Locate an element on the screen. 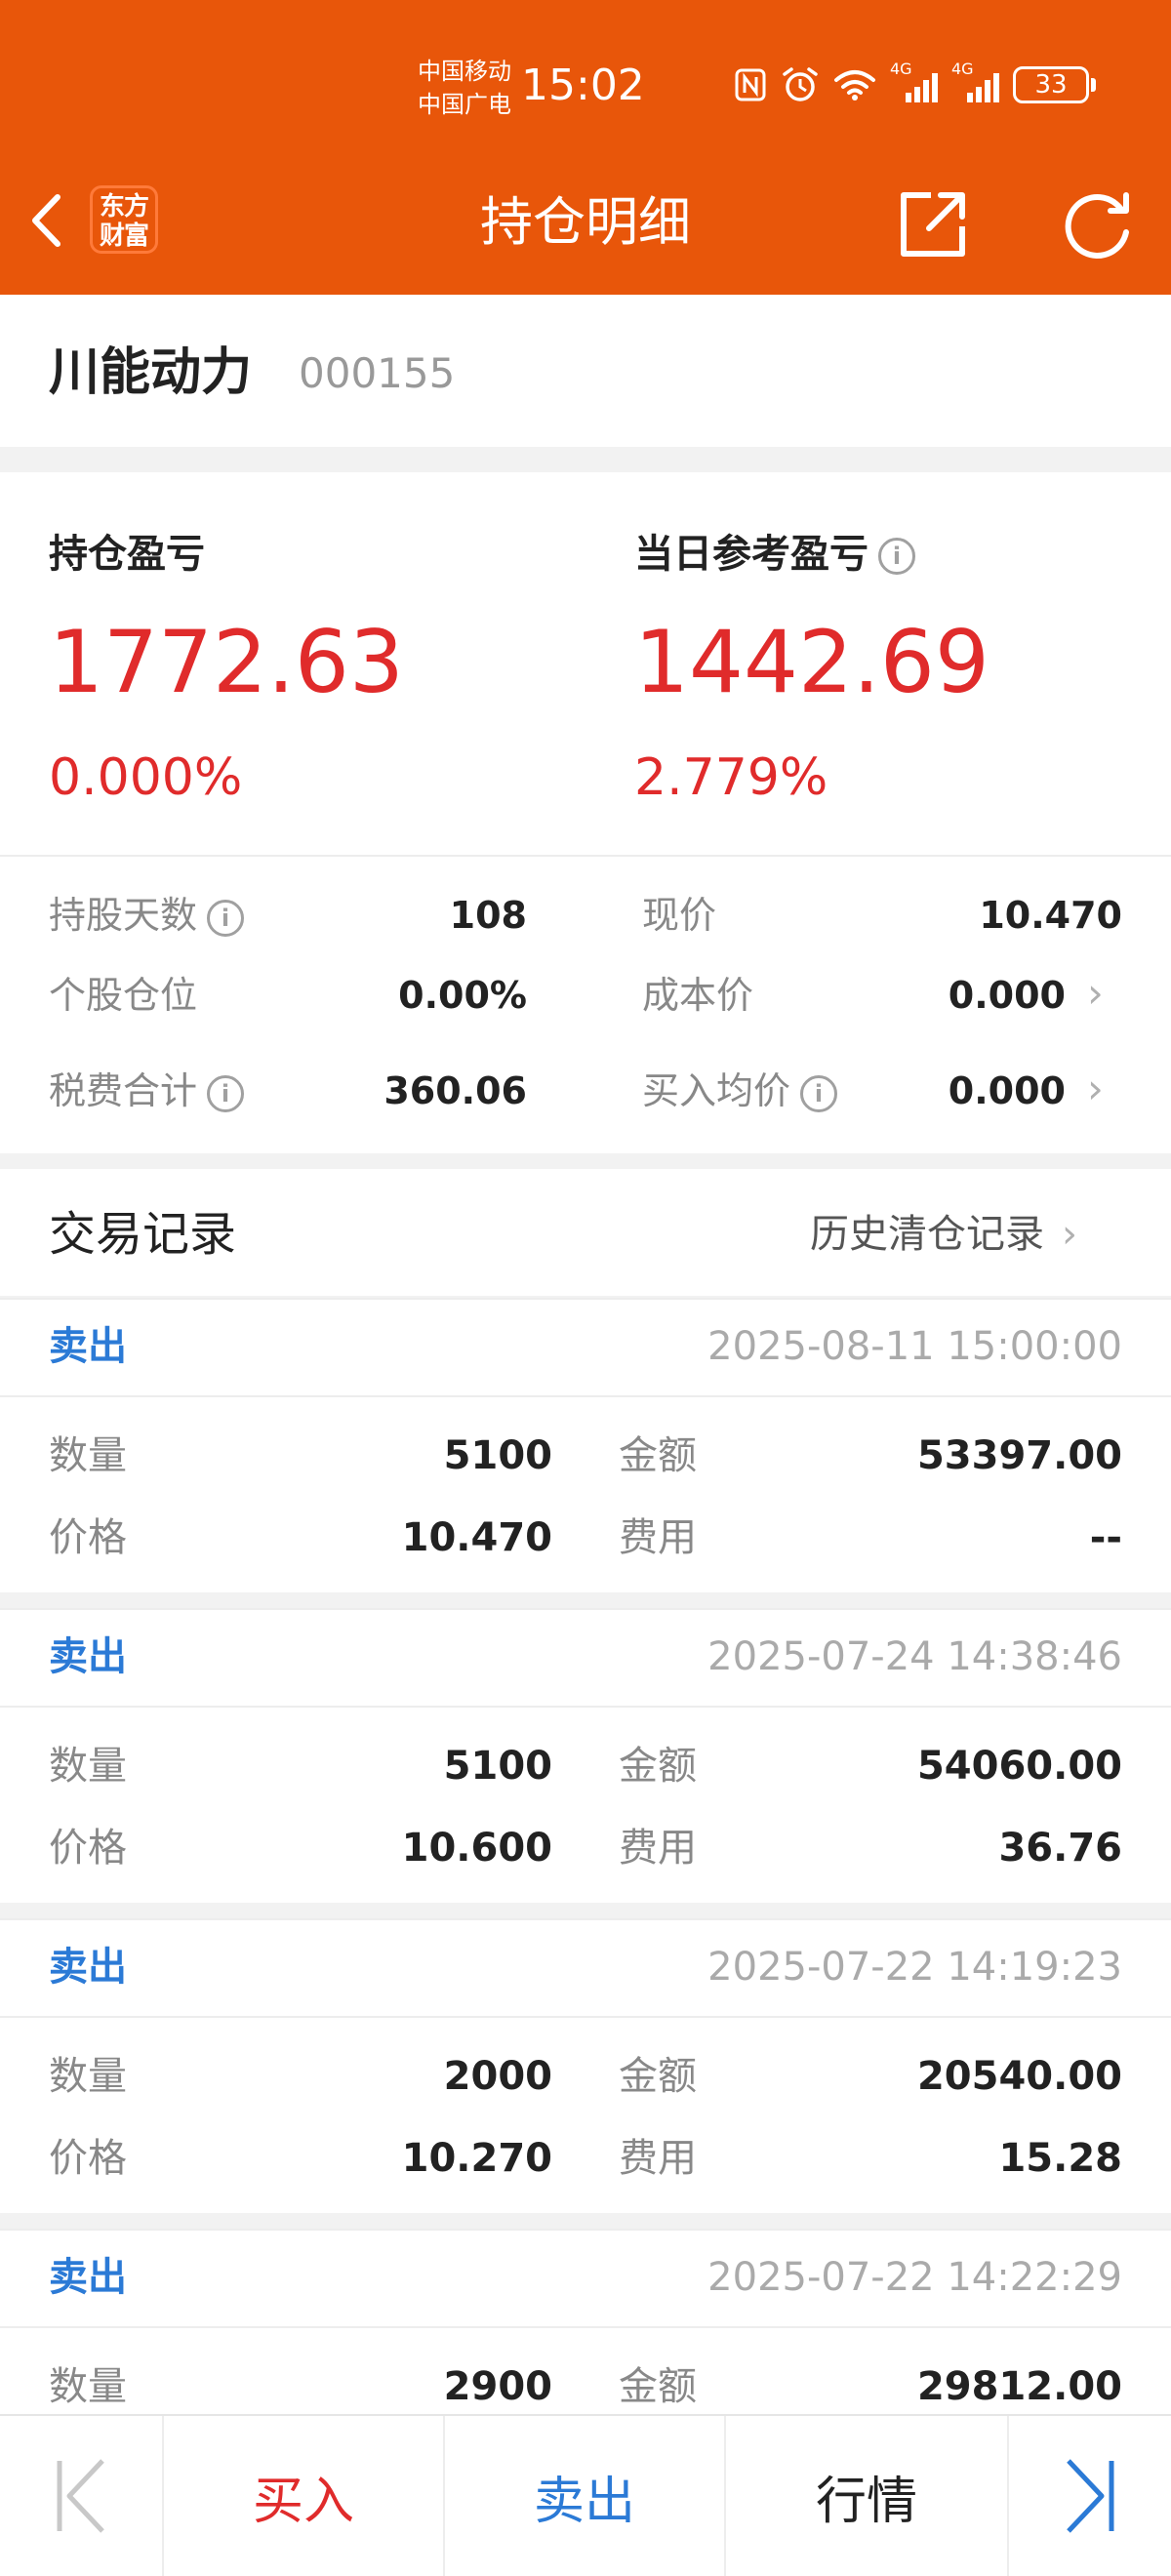 This screenshot has height=2576, width=1171. stock-name: 川能动力 is located at coordinates (151, 372).